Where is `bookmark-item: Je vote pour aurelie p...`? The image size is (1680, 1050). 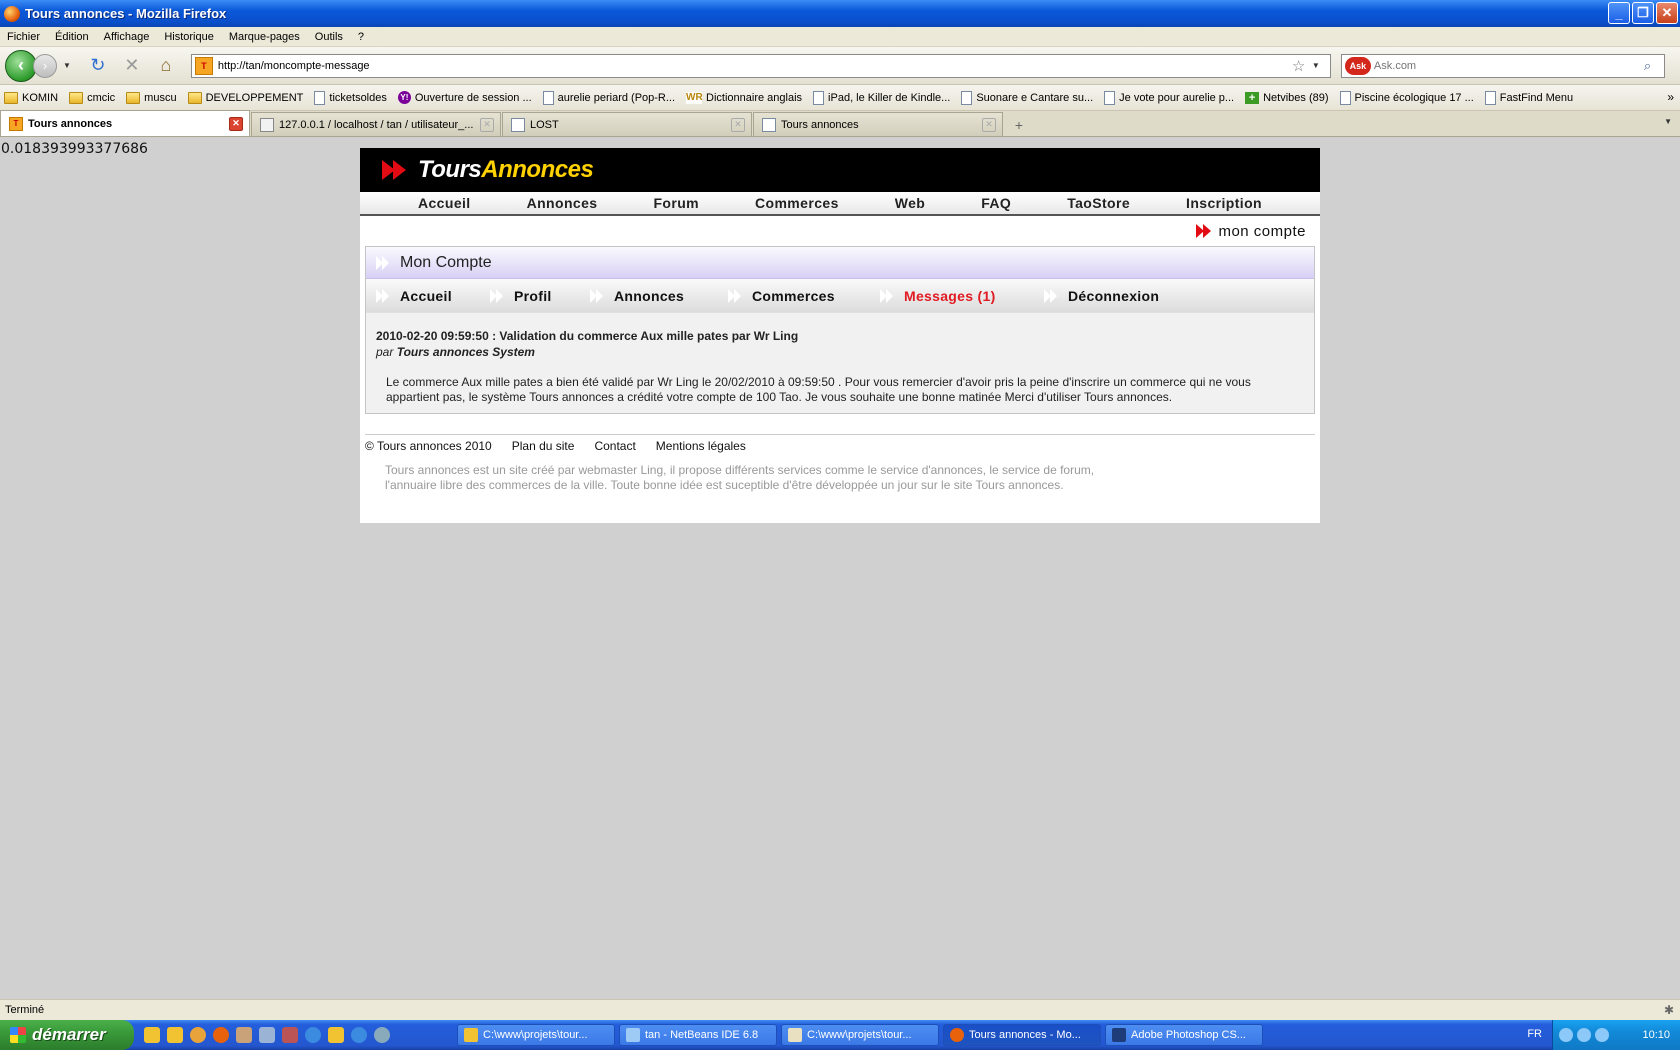 bookmark-item: Je vote pour aurelie p... is located at coordinates (1167, 97).